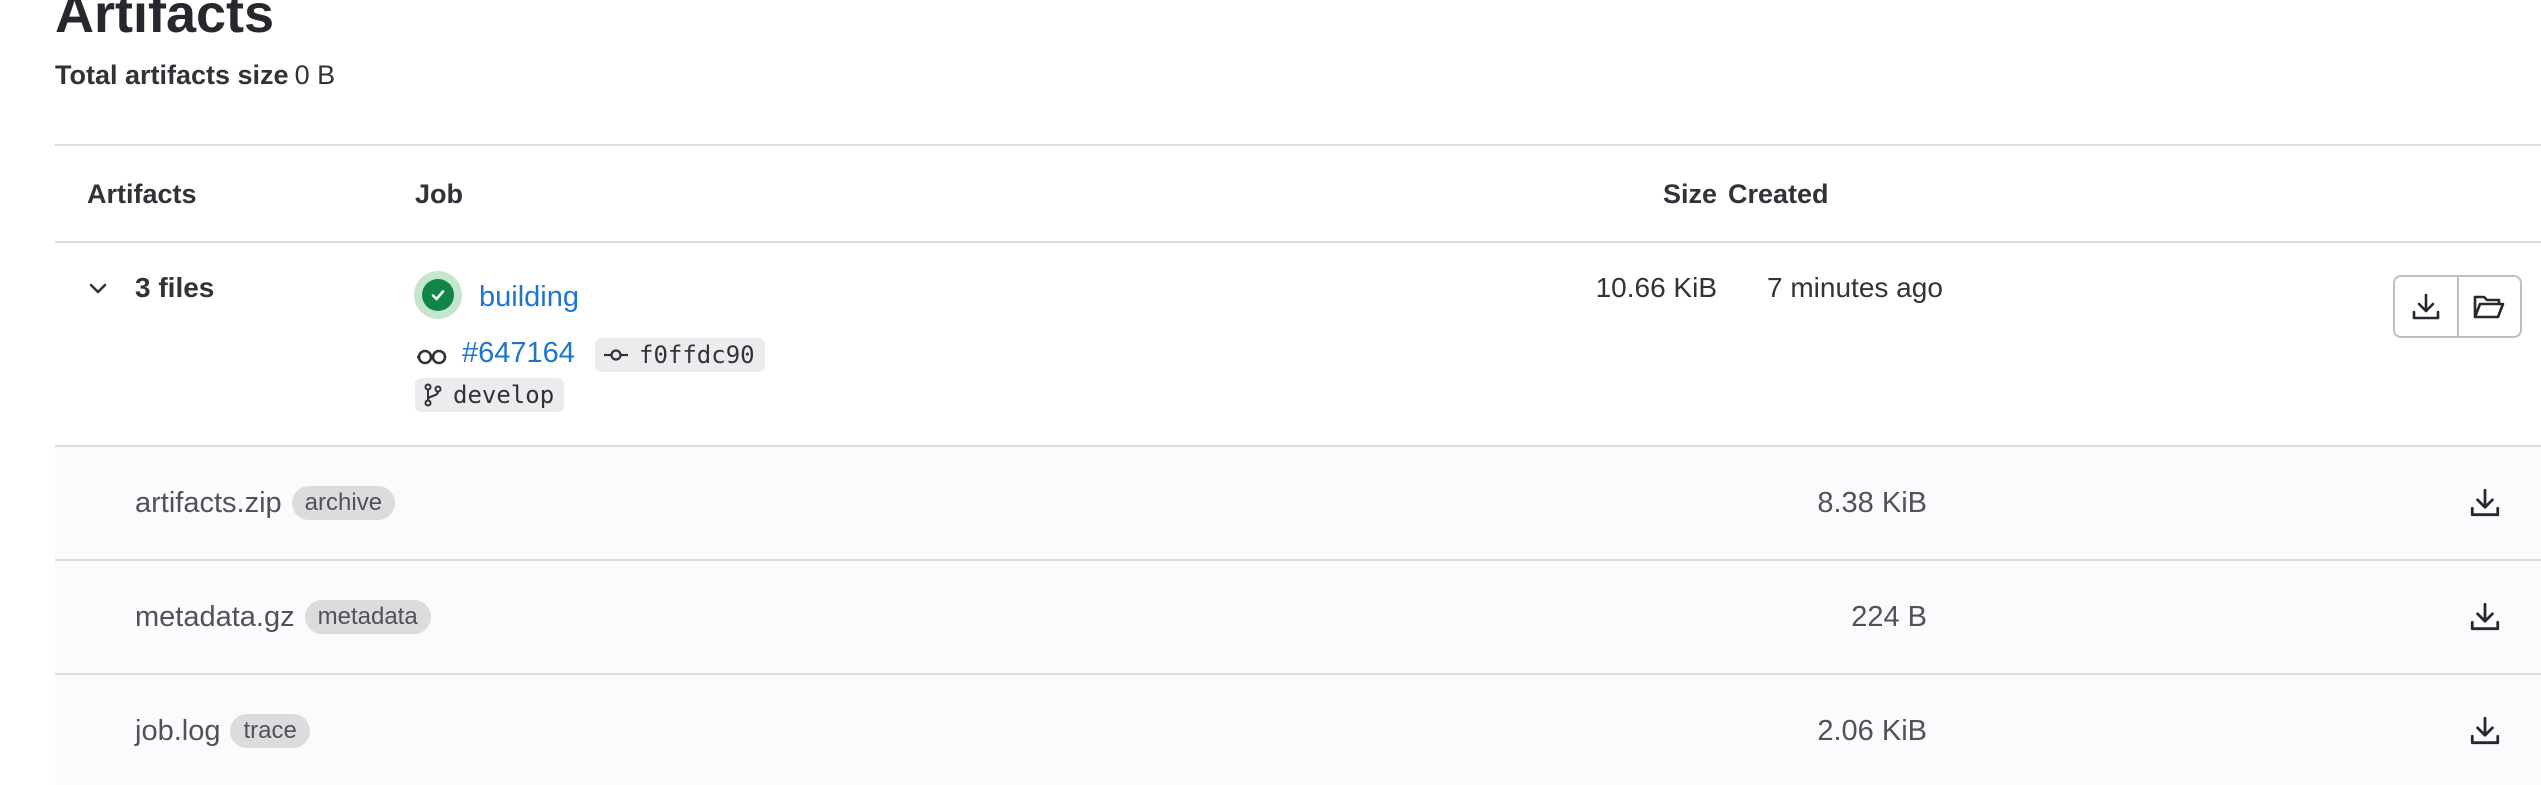  Describe the element at coordinates (518, 353) in the screenshot. I see `pipeline-link: #647164` at that location.